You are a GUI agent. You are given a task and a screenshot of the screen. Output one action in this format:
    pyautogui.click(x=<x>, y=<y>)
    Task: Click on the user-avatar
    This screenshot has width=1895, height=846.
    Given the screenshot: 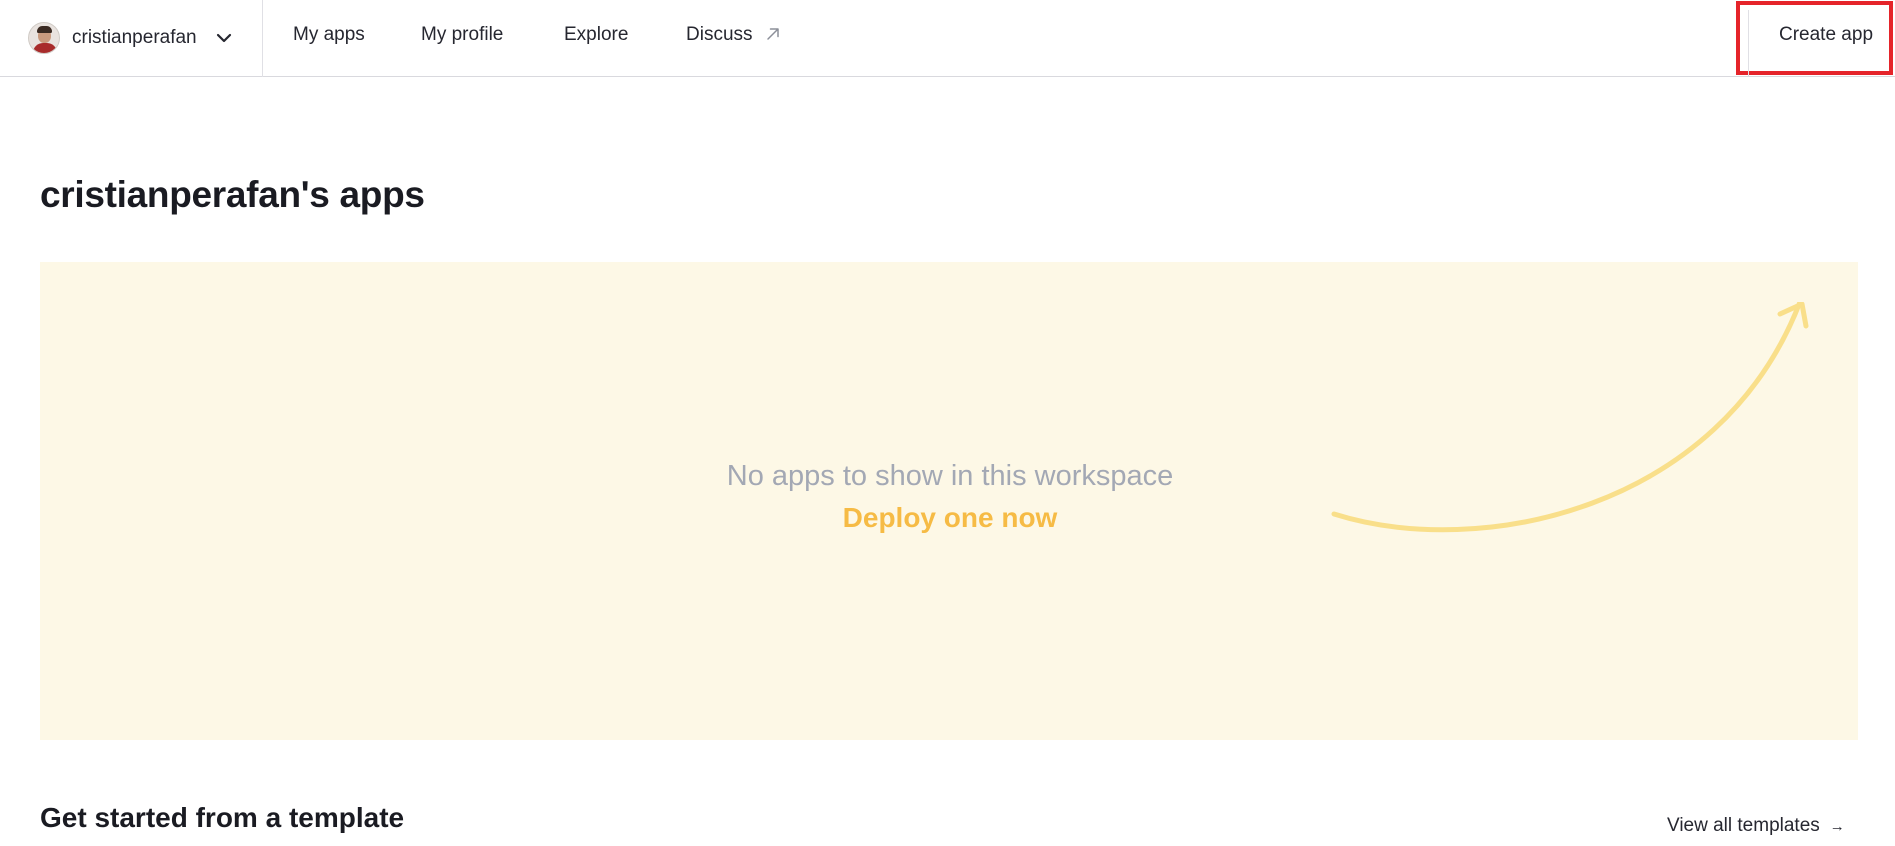 What is the action you would take?
    pyautogui.click(x=44, y=38)
    